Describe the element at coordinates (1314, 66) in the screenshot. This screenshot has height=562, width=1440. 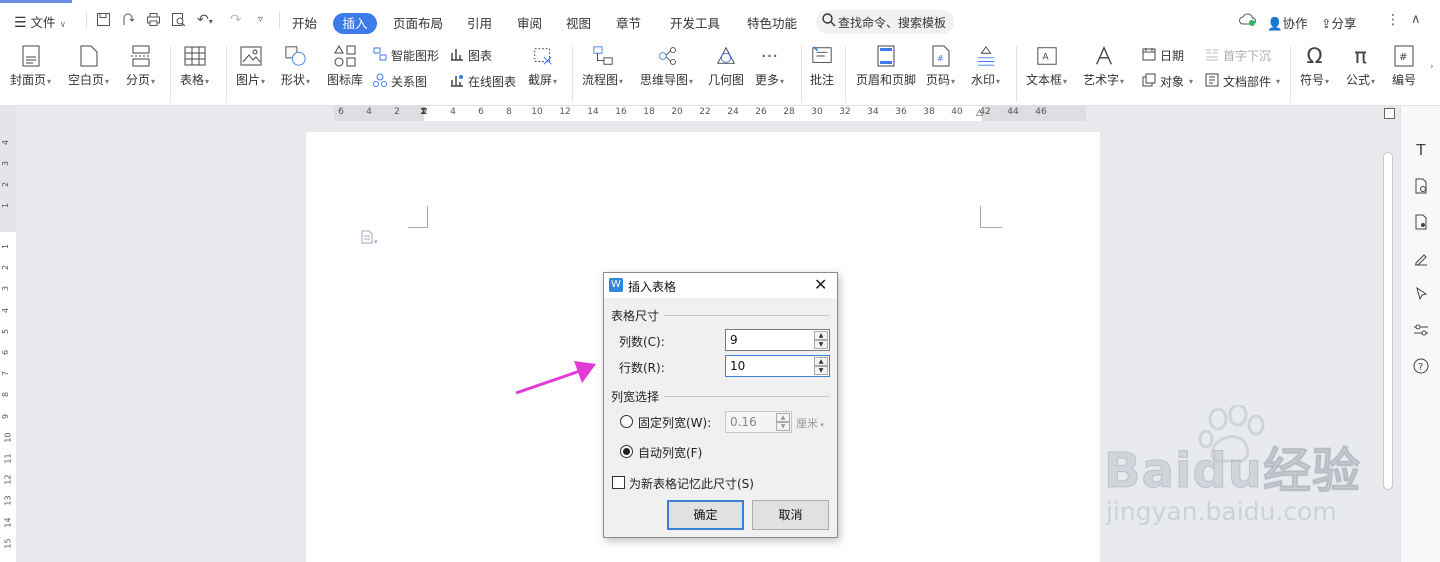
I see `symbol-button: Ω 符号▾` at that location.